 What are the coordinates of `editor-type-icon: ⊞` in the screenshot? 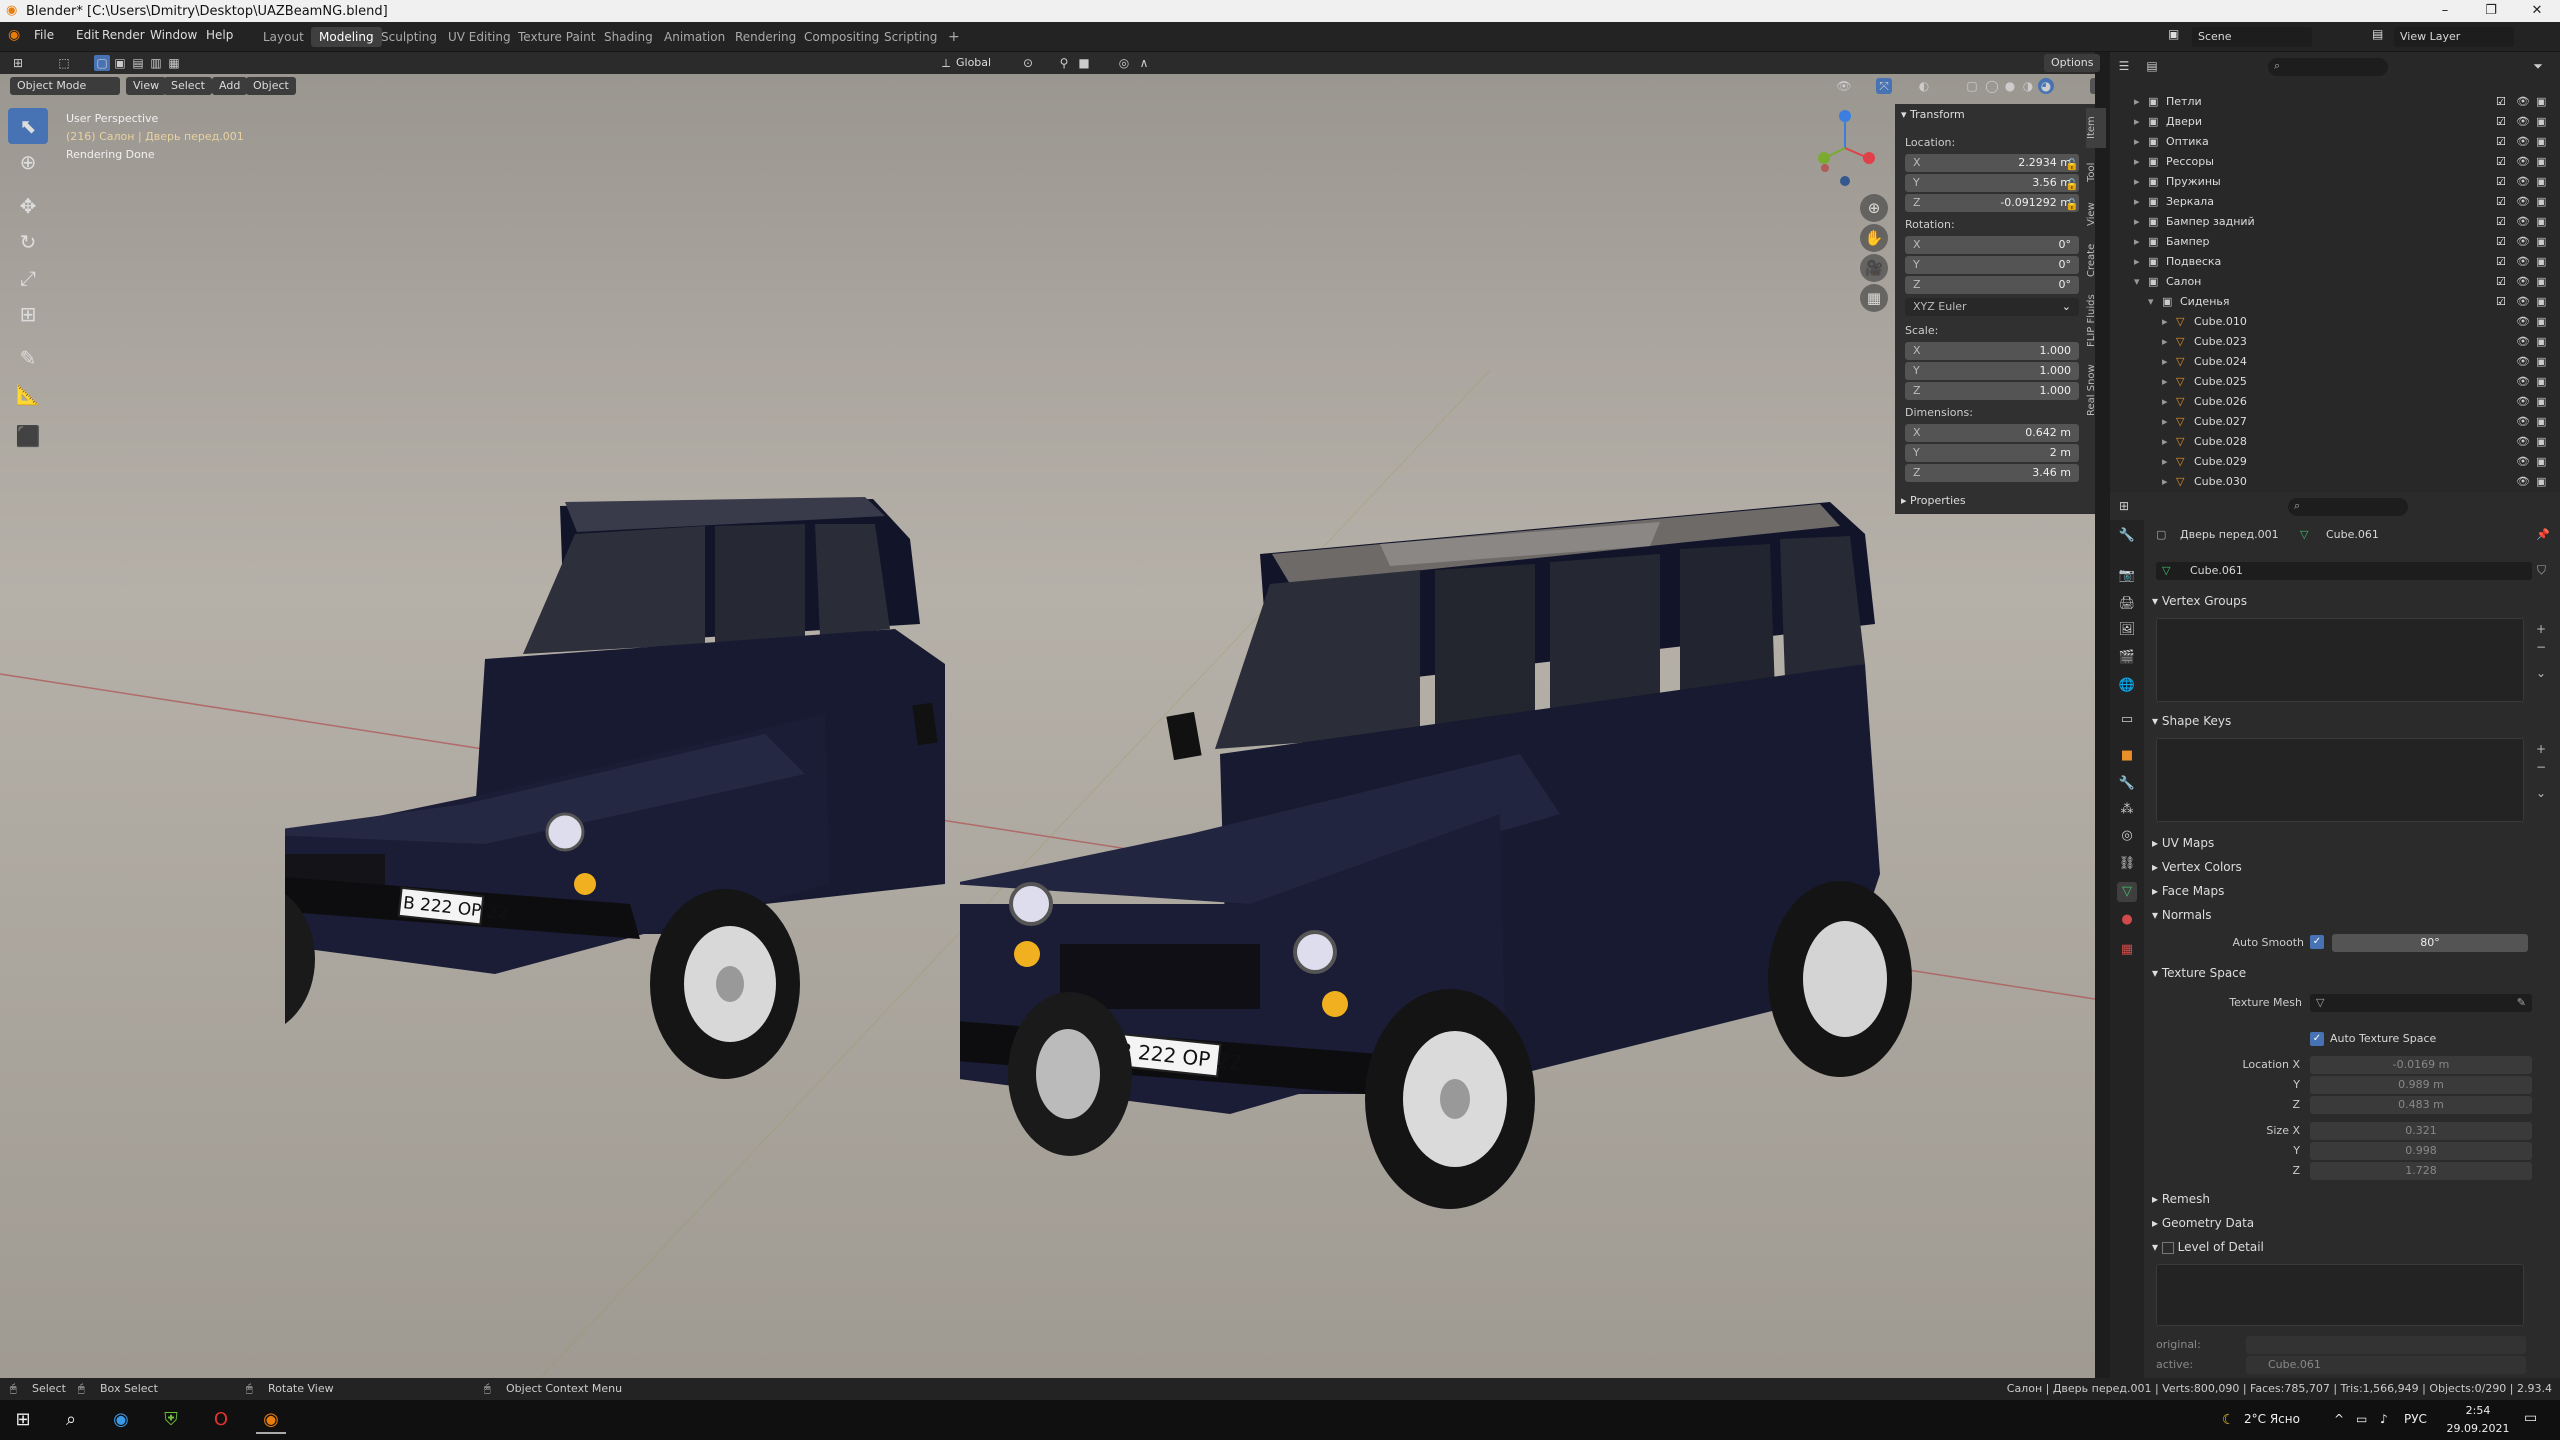 It's located at (18, 63).